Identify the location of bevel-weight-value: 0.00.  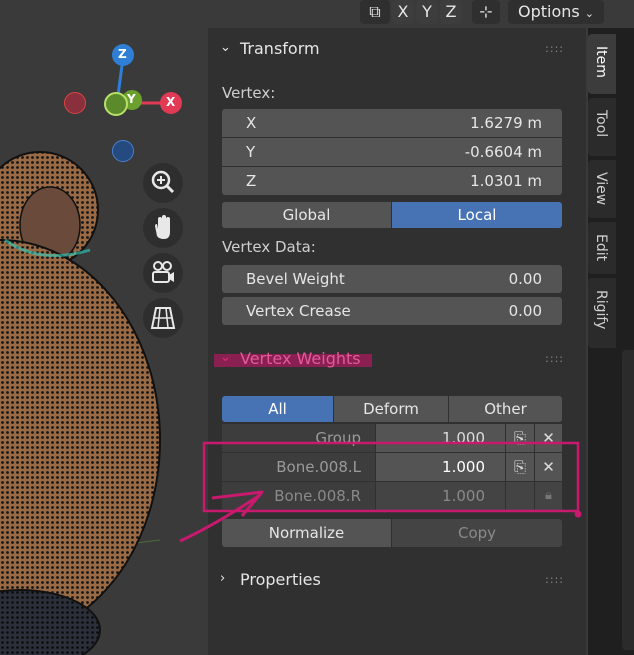
(525, 279).